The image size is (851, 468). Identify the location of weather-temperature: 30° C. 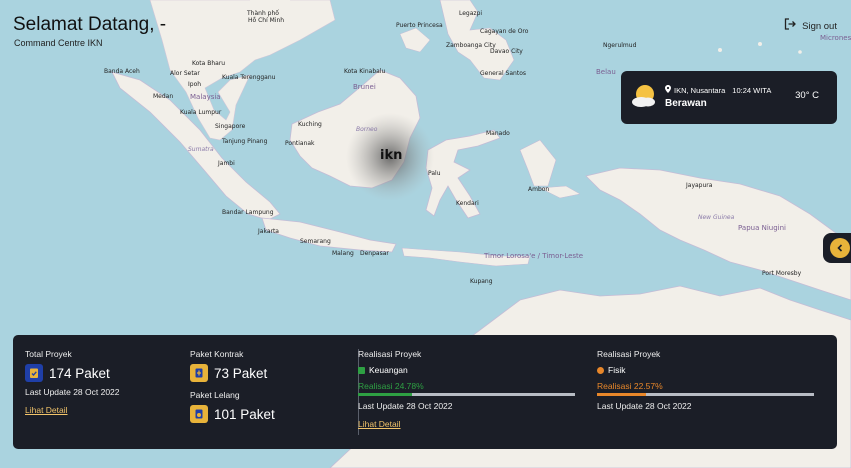
(807, 95).